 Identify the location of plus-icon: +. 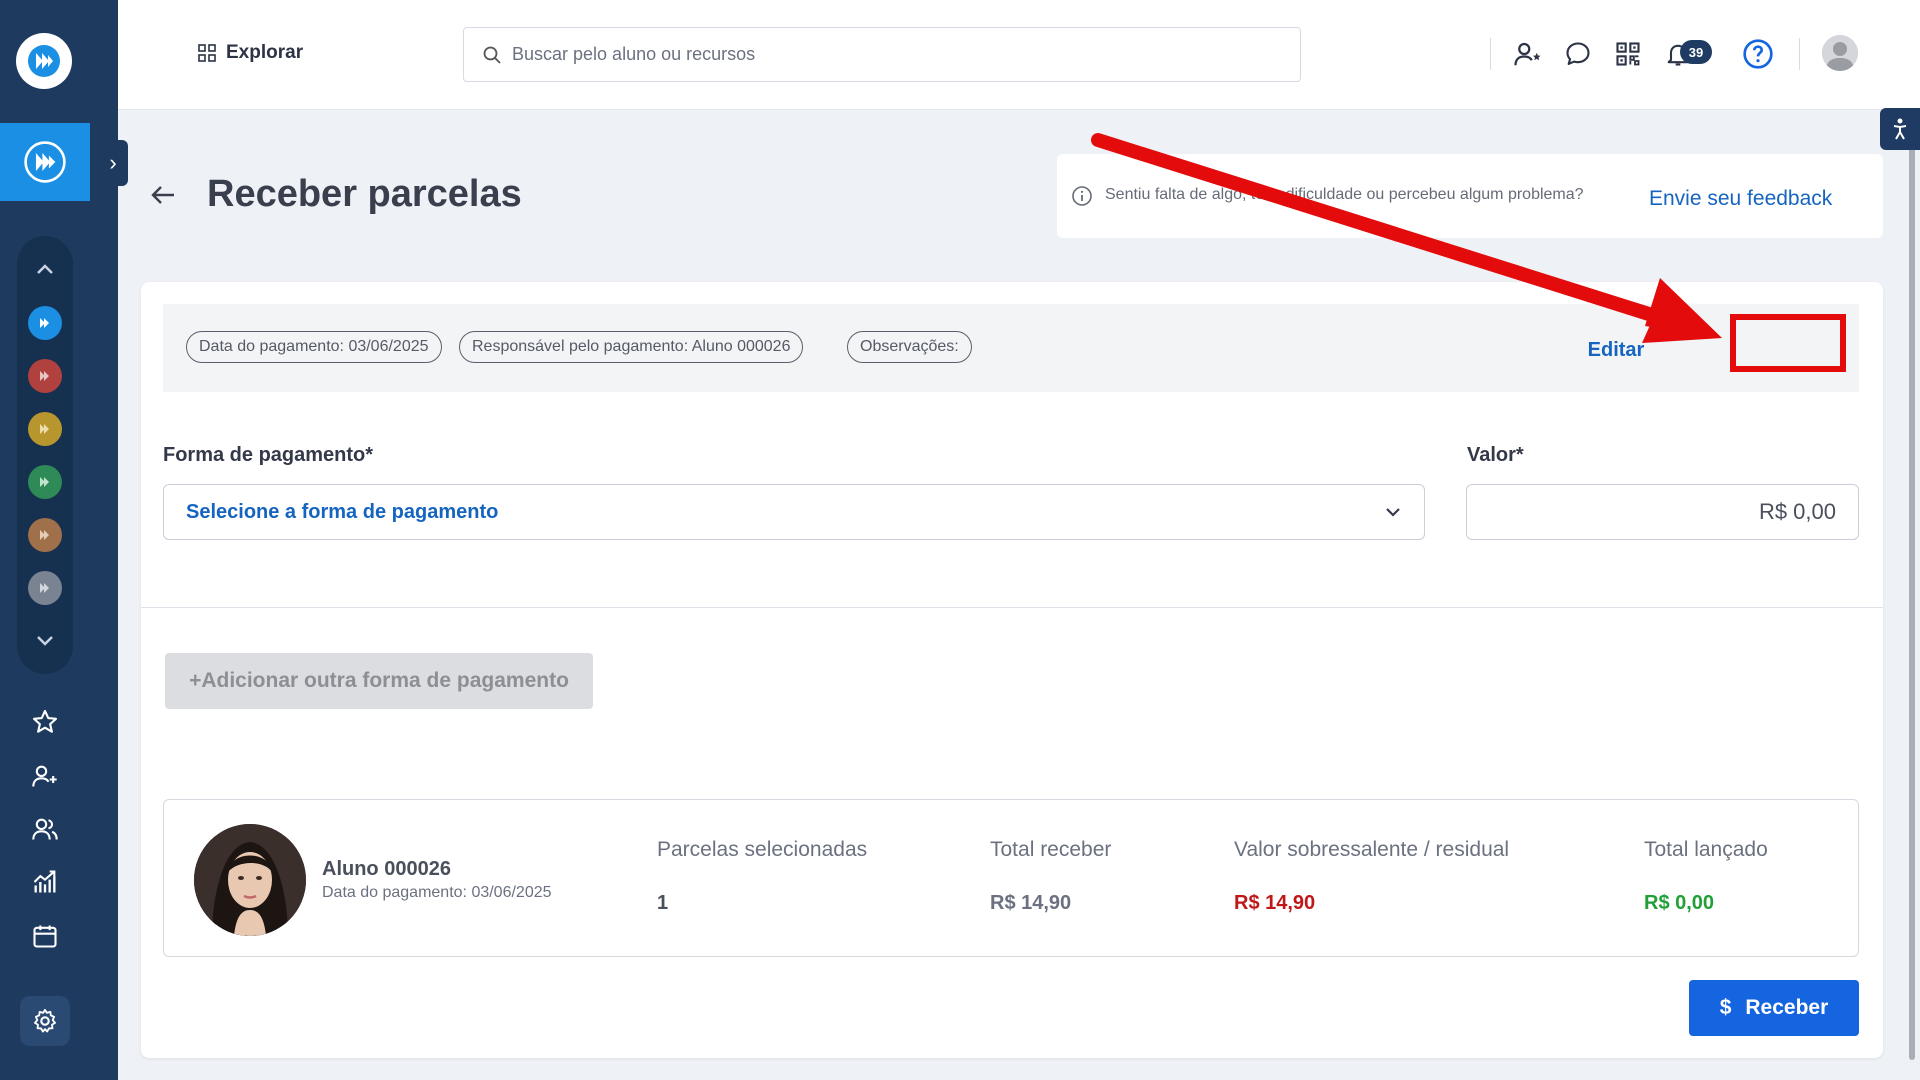
(195, 680).